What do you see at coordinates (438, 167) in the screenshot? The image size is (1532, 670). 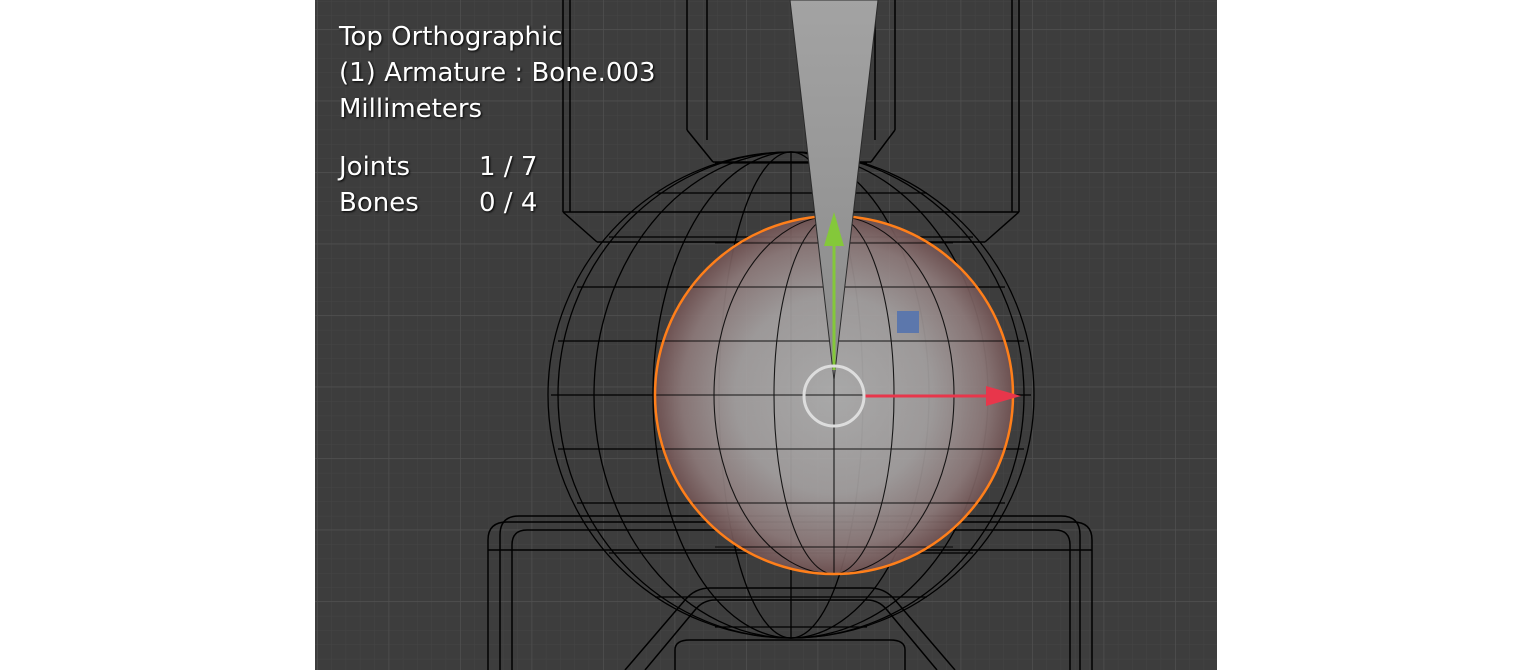 I see `stat-row-joints: Joints 1 / 7` at bounding box center [438, 167].